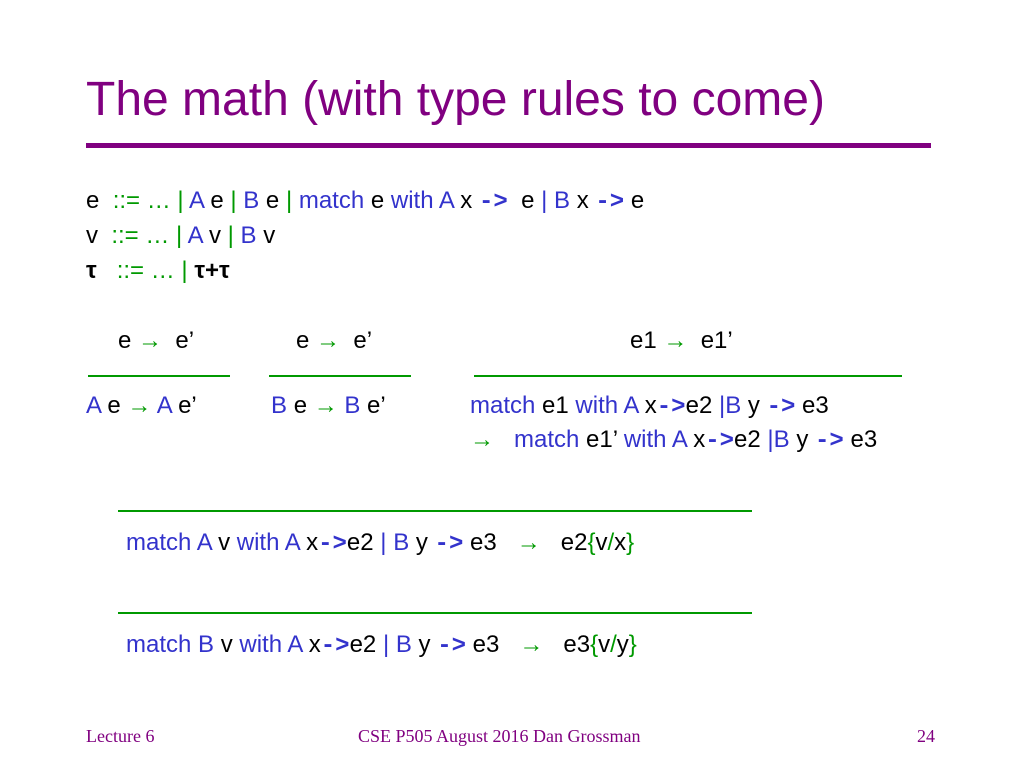 The width and height of the screenshot is (1024, 768). Describe the element at coordinates (340, 376) in the screenshot. I see `rule-b-inference-line` at that location.